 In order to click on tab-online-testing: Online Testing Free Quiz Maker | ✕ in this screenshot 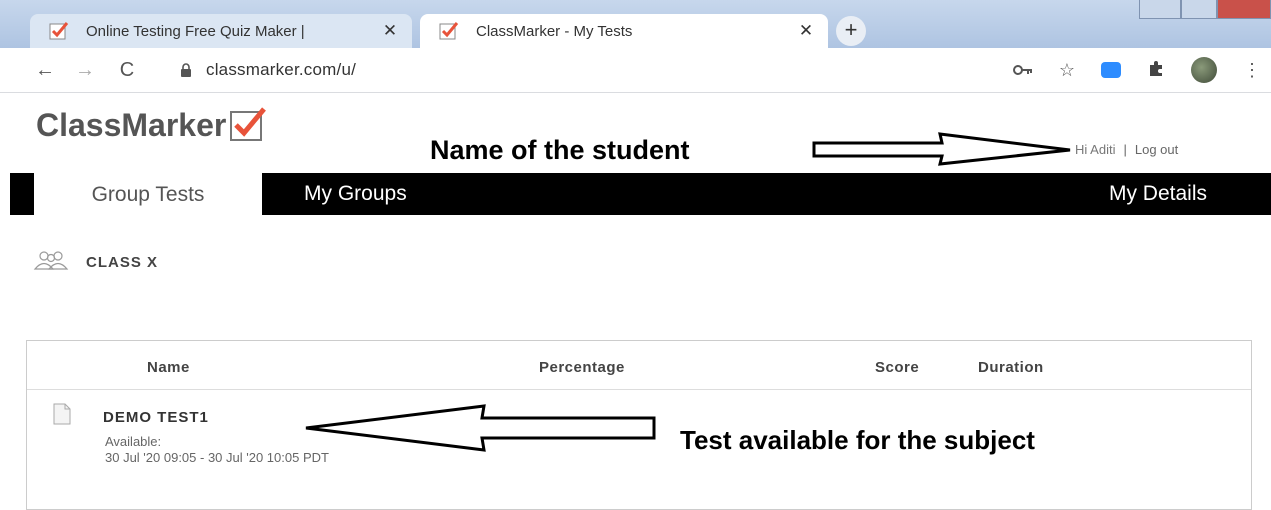, I will do `click(221, 31)`.